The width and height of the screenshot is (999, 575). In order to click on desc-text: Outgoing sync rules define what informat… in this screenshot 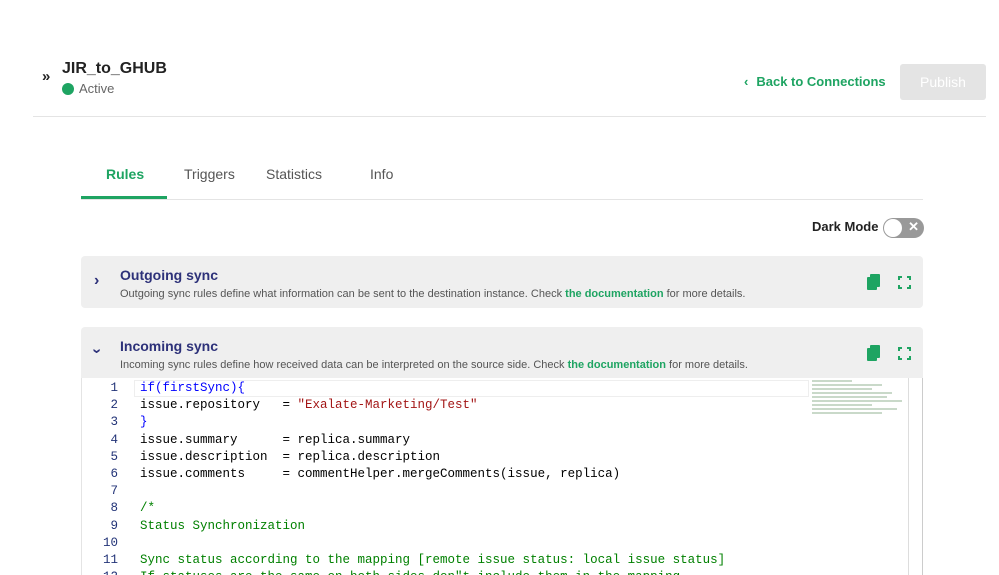, I will do `click(343, 294)`.